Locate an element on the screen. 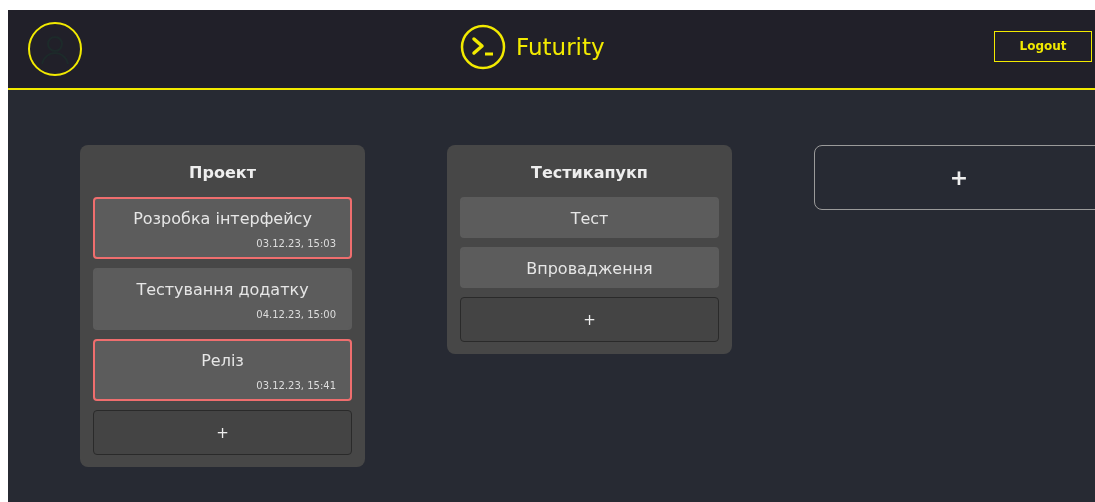  task-title: Розробка інтерфейсу is located at coordinates (222, 218).